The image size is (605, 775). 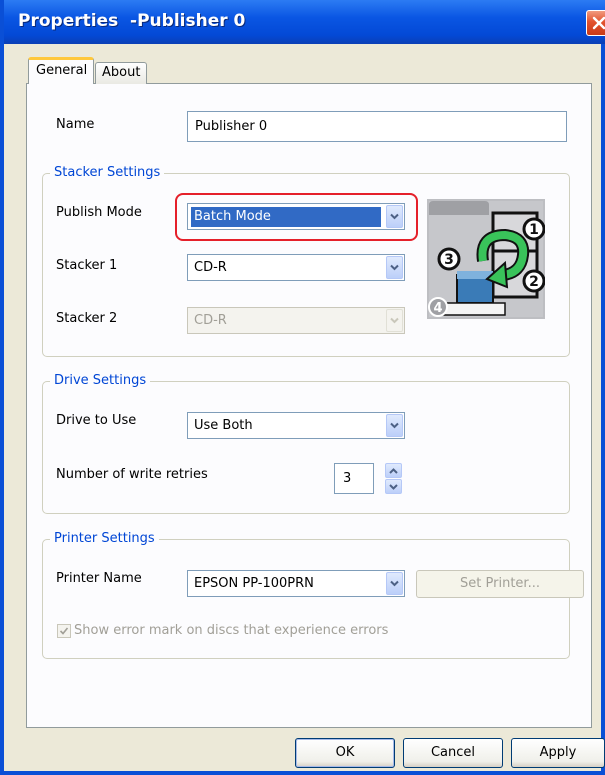 What do you see at coordinates (87, 318) in the screenshot?
I see `stacker2-label: Stacker 2` at bounding box center [87, 318].